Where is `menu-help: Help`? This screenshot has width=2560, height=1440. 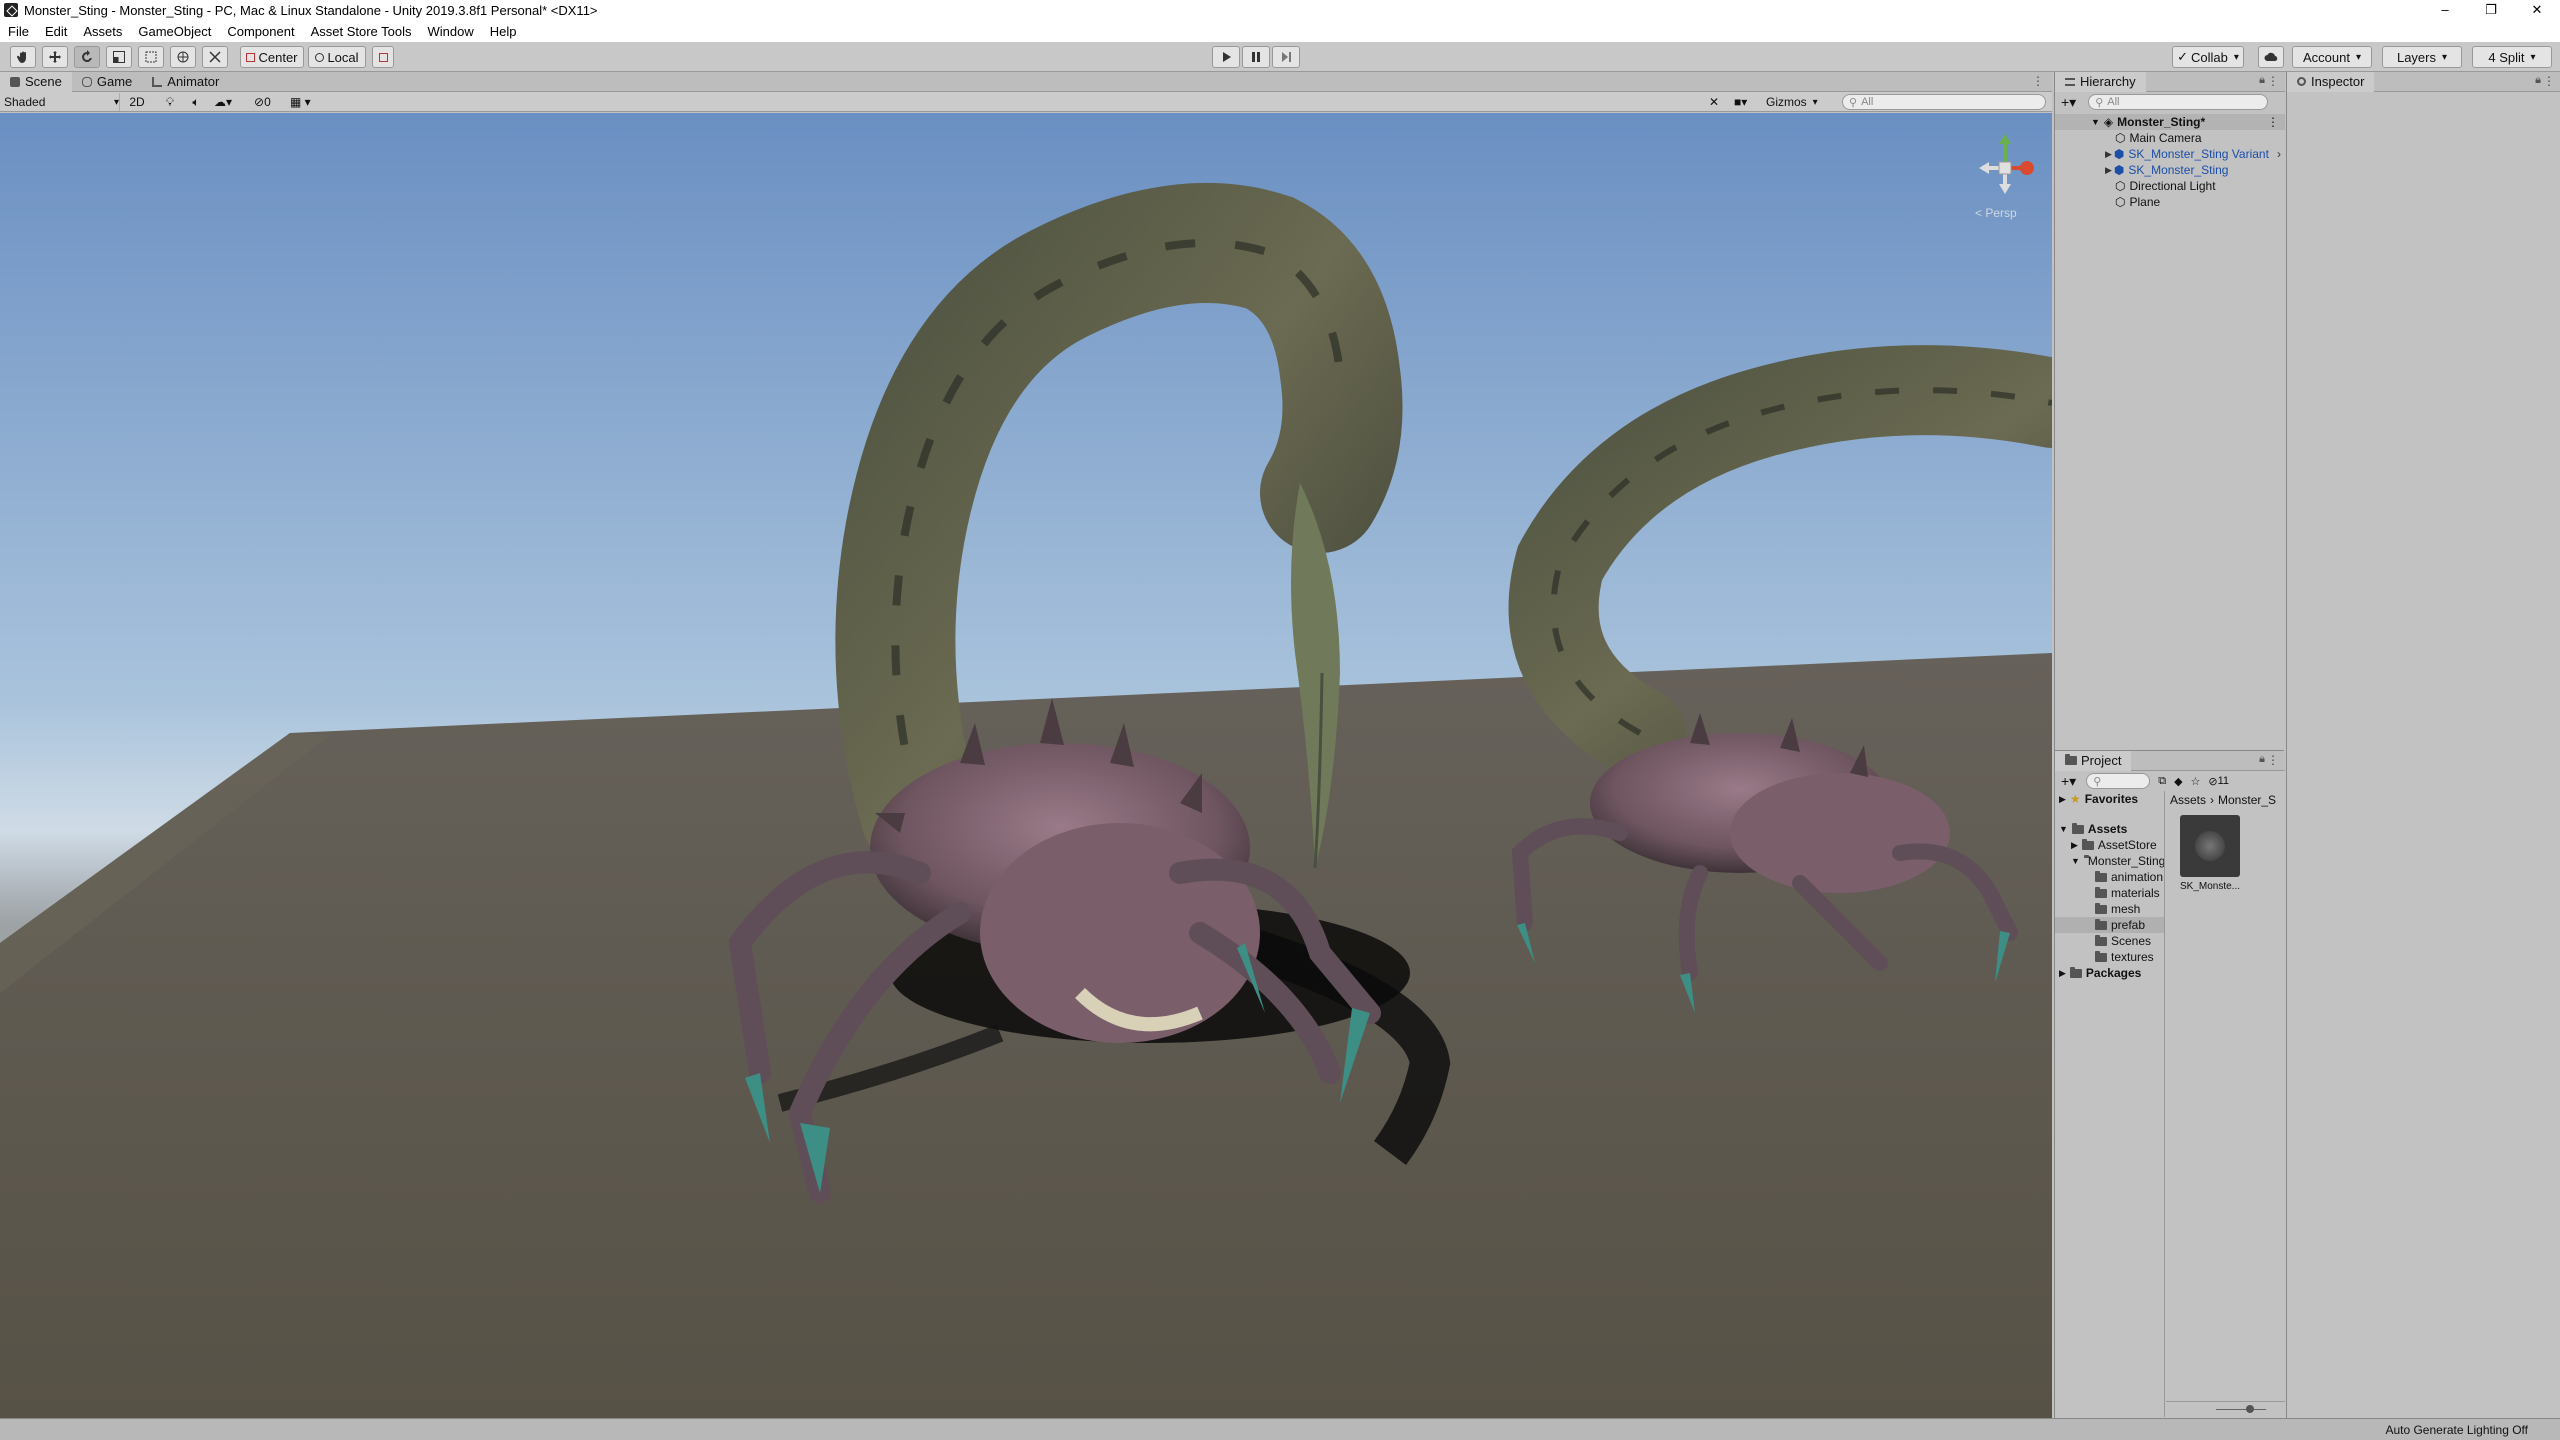
menu-help: Help is located at coordinates (503, 31).